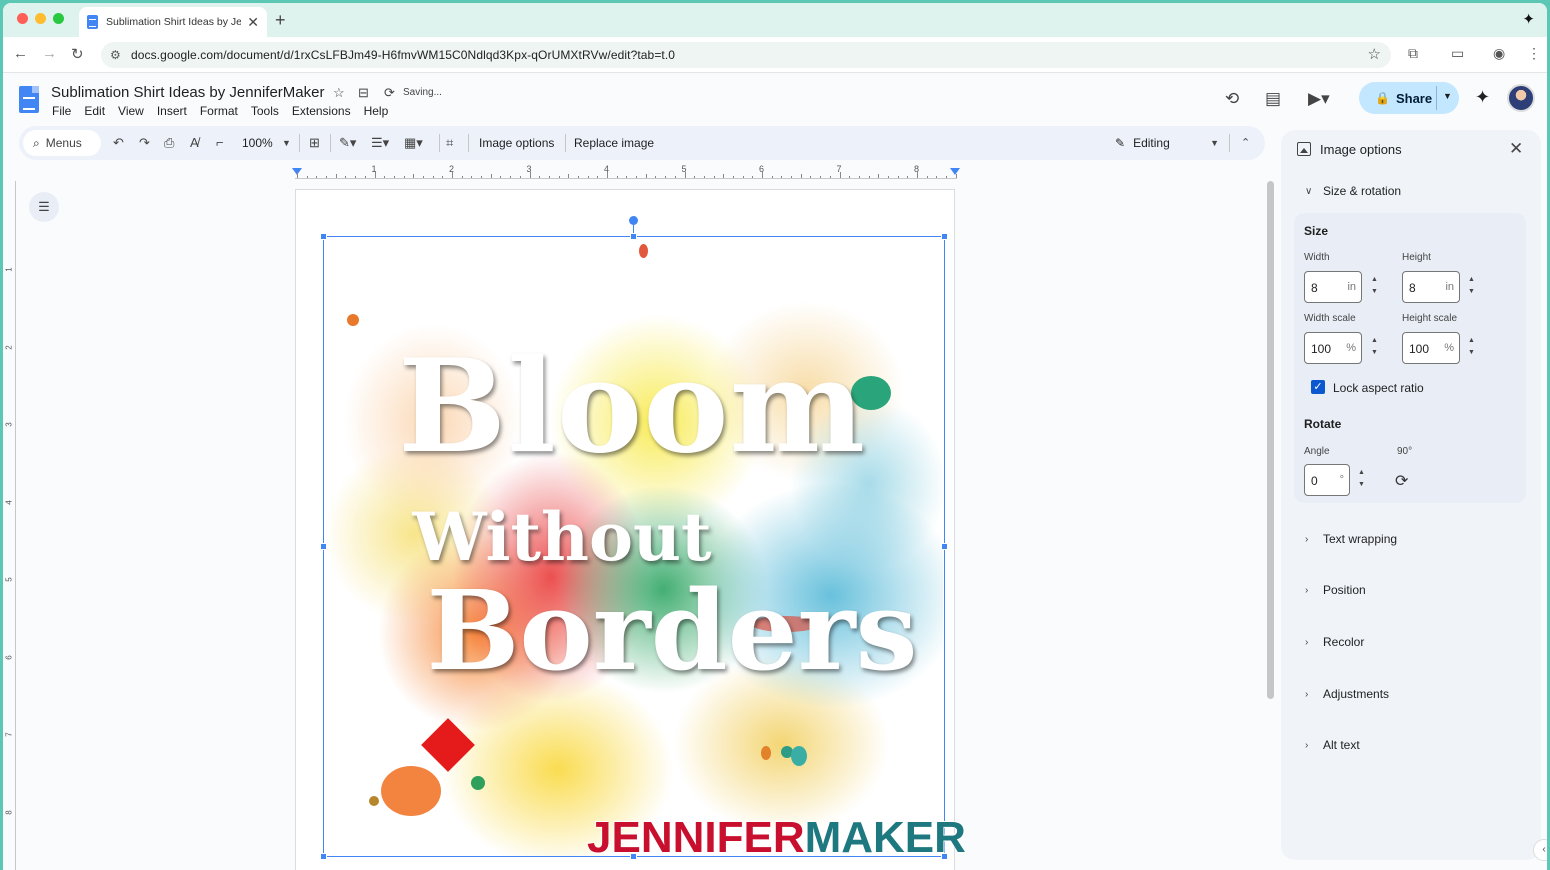  Describe the element at coordinates (29, 99) in the screenshot. I see `docs-logo-icon` at that location.